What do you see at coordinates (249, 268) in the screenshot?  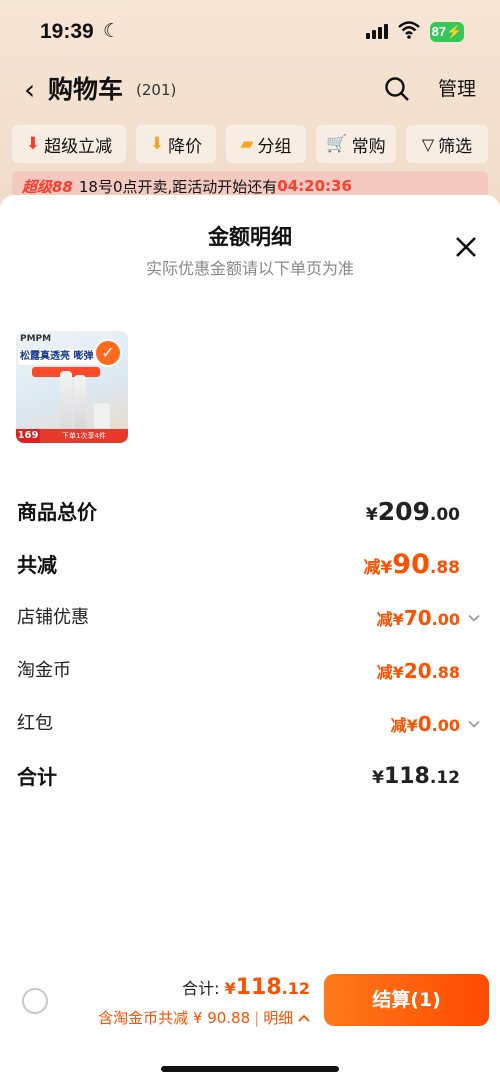 I see `sheet-subtitle: 实际优惠金额请以下单页为准` at bounding box center [249, 268].